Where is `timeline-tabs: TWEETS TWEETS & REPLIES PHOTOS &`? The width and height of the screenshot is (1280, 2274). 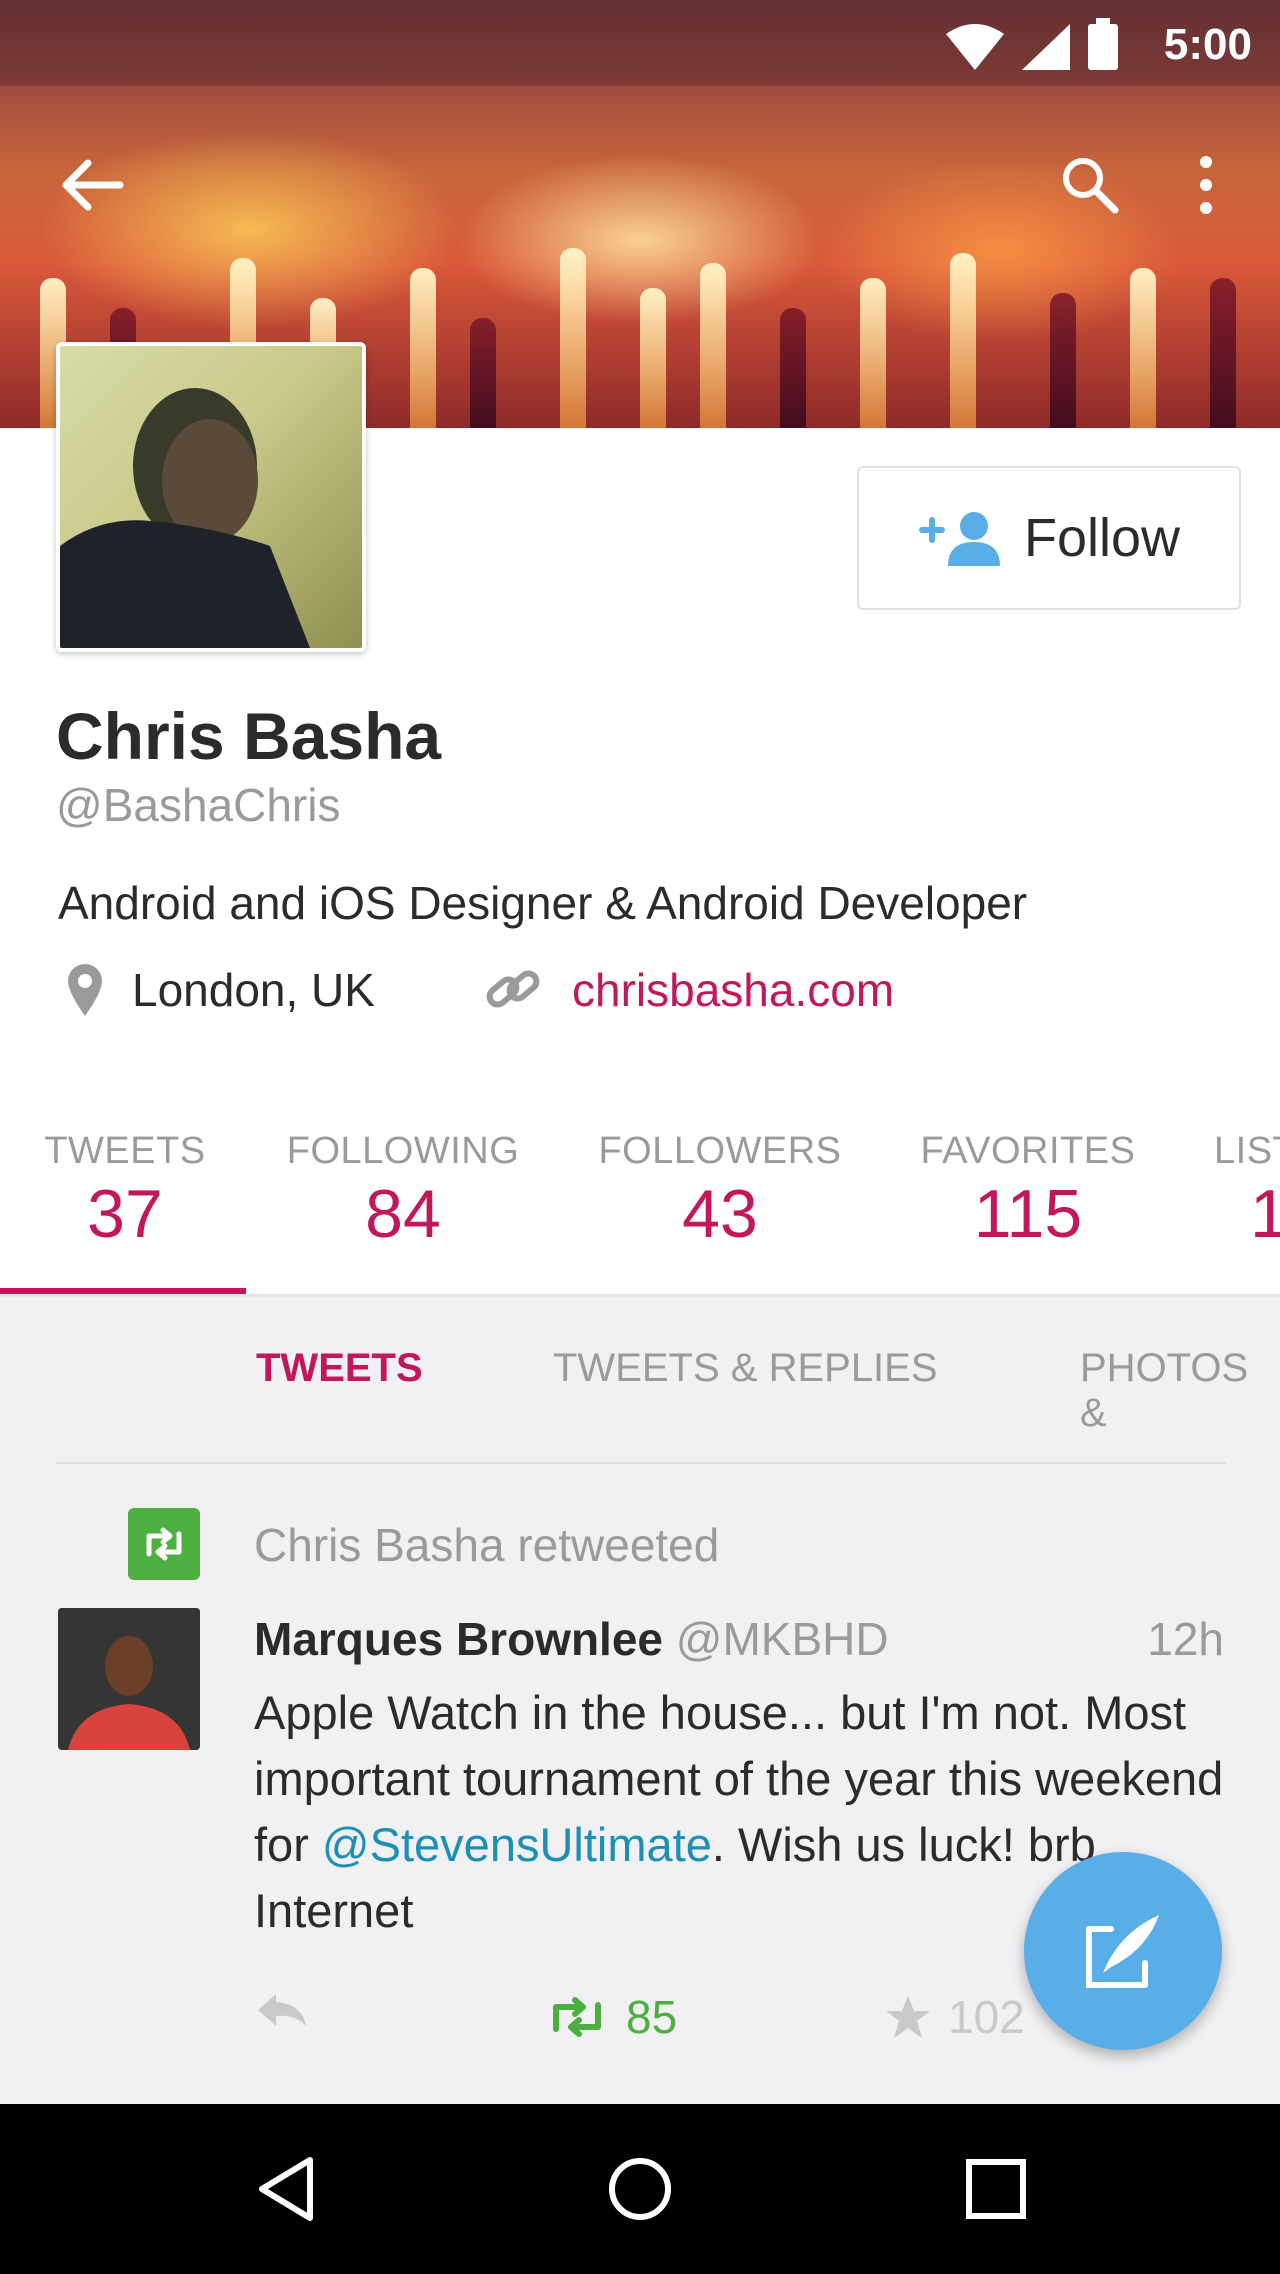
timeline-tabs: TWEETS TWEETS & REPLIES PHOTOS & is located at coordinates (640, 1390).